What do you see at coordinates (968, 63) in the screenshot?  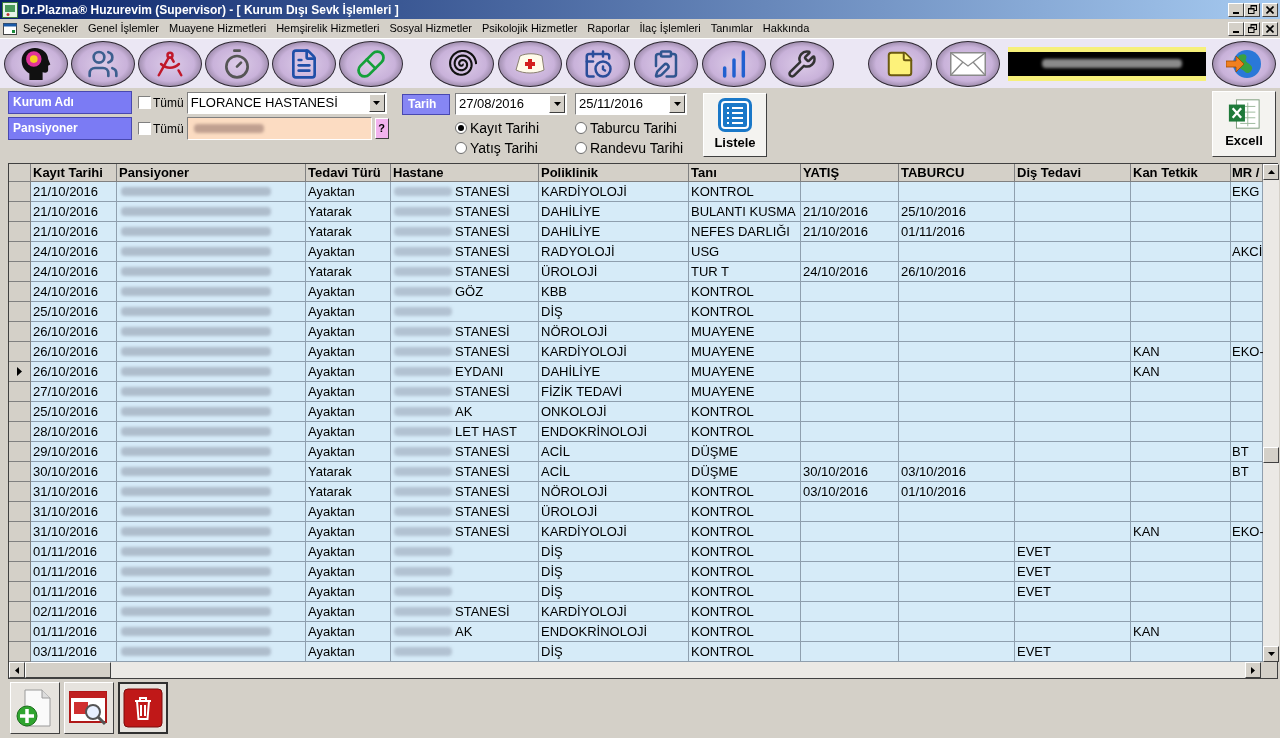 I see `envelope-icon` at bounding box center [968, 63].